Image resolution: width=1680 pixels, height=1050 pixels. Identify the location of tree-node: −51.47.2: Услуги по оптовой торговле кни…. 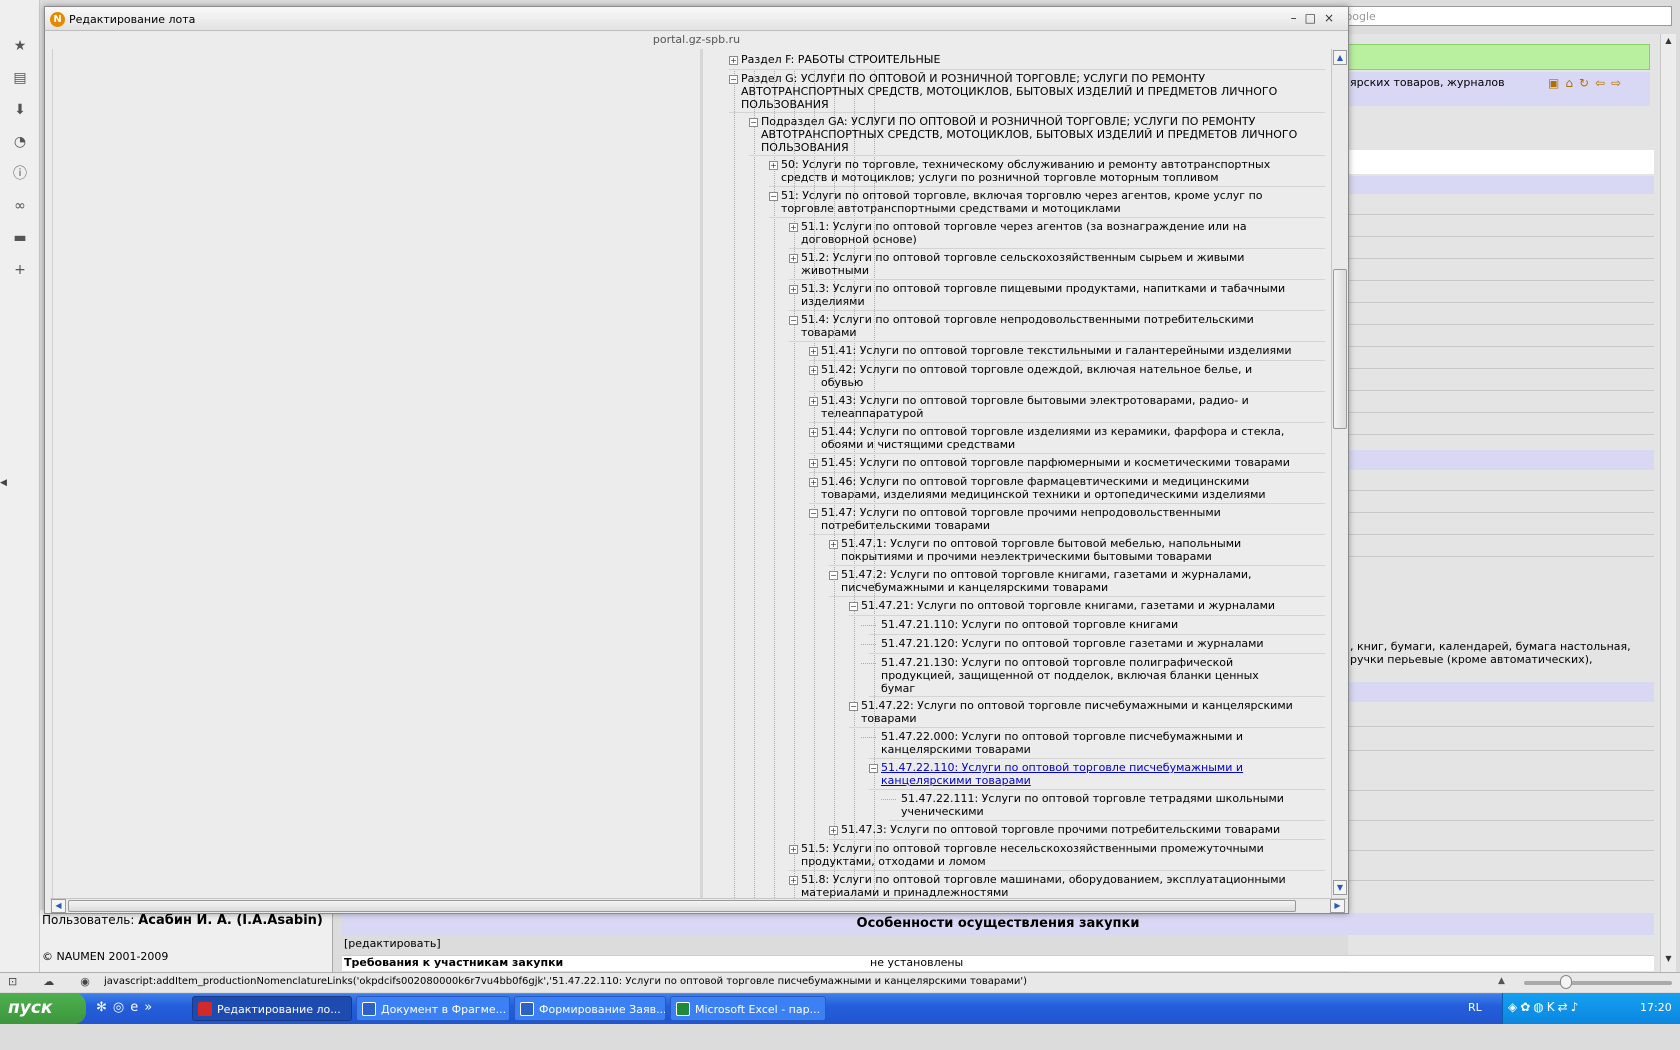
(1077, 582).